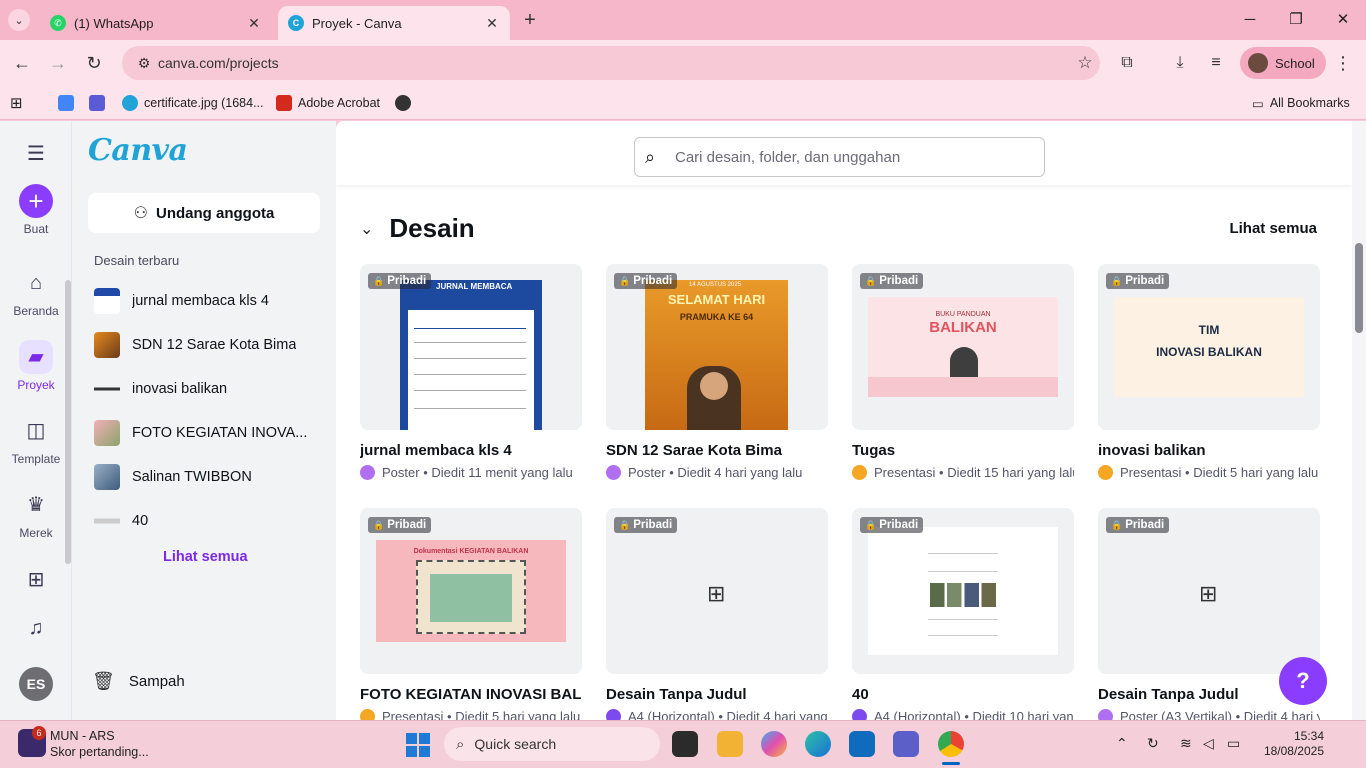 The image size is (1366, 768). Describe the element at coordinates (1359, 420) in the screenshot. I see `main-scrollbar` at that location.